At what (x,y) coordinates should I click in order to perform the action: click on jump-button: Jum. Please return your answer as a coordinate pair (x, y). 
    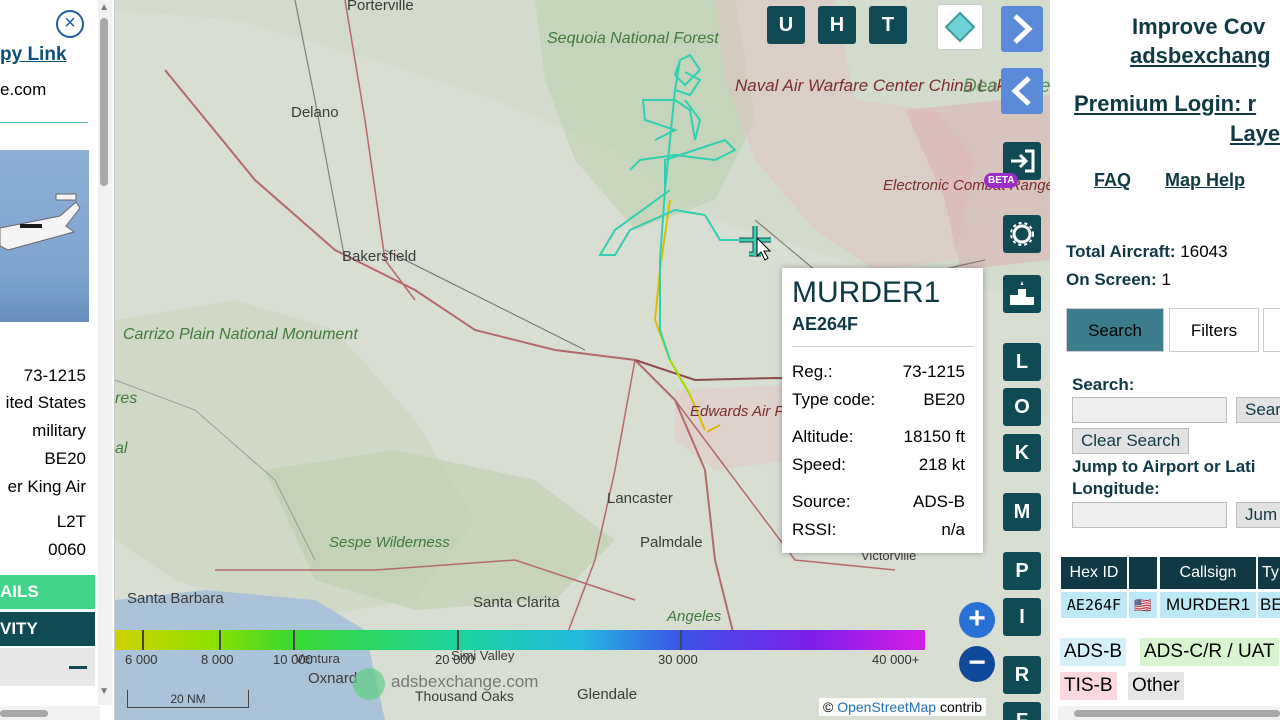
    Looking at the image, I should click on (1258, 515).